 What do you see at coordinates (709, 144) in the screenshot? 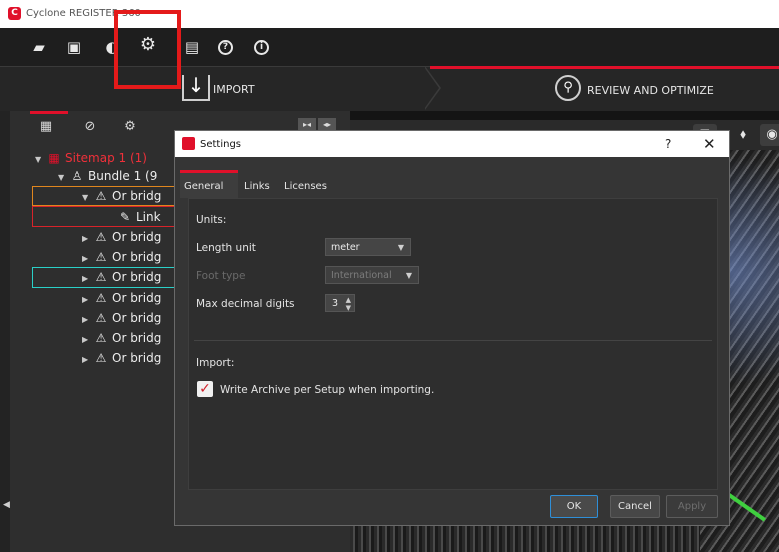
I see `dialog-close-button: ✕` at bounding box center [709, 144].